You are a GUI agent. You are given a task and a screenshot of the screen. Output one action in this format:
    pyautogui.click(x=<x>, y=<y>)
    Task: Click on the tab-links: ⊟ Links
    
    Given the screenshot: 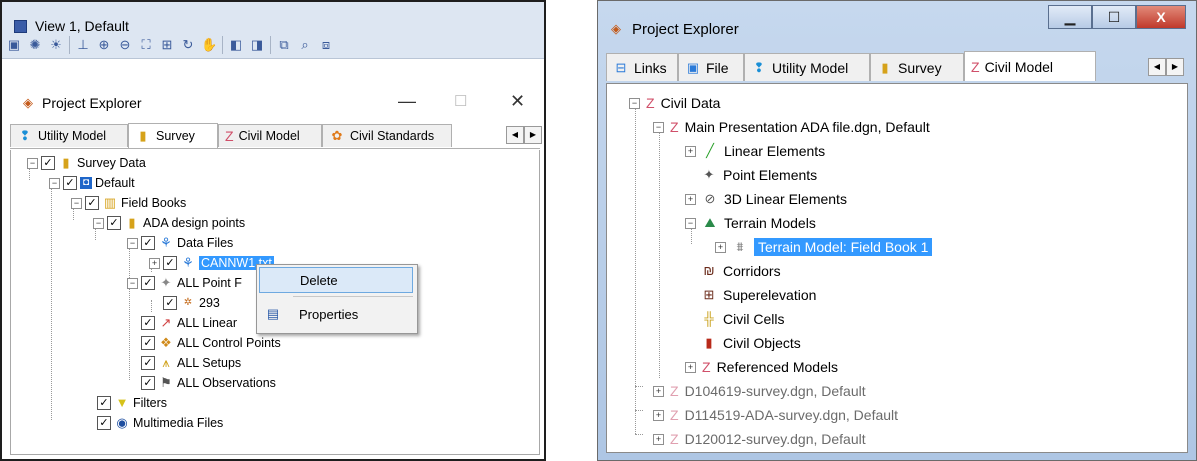 What is the action you would take?
    pyautogui.click(x=642, y=67)
    